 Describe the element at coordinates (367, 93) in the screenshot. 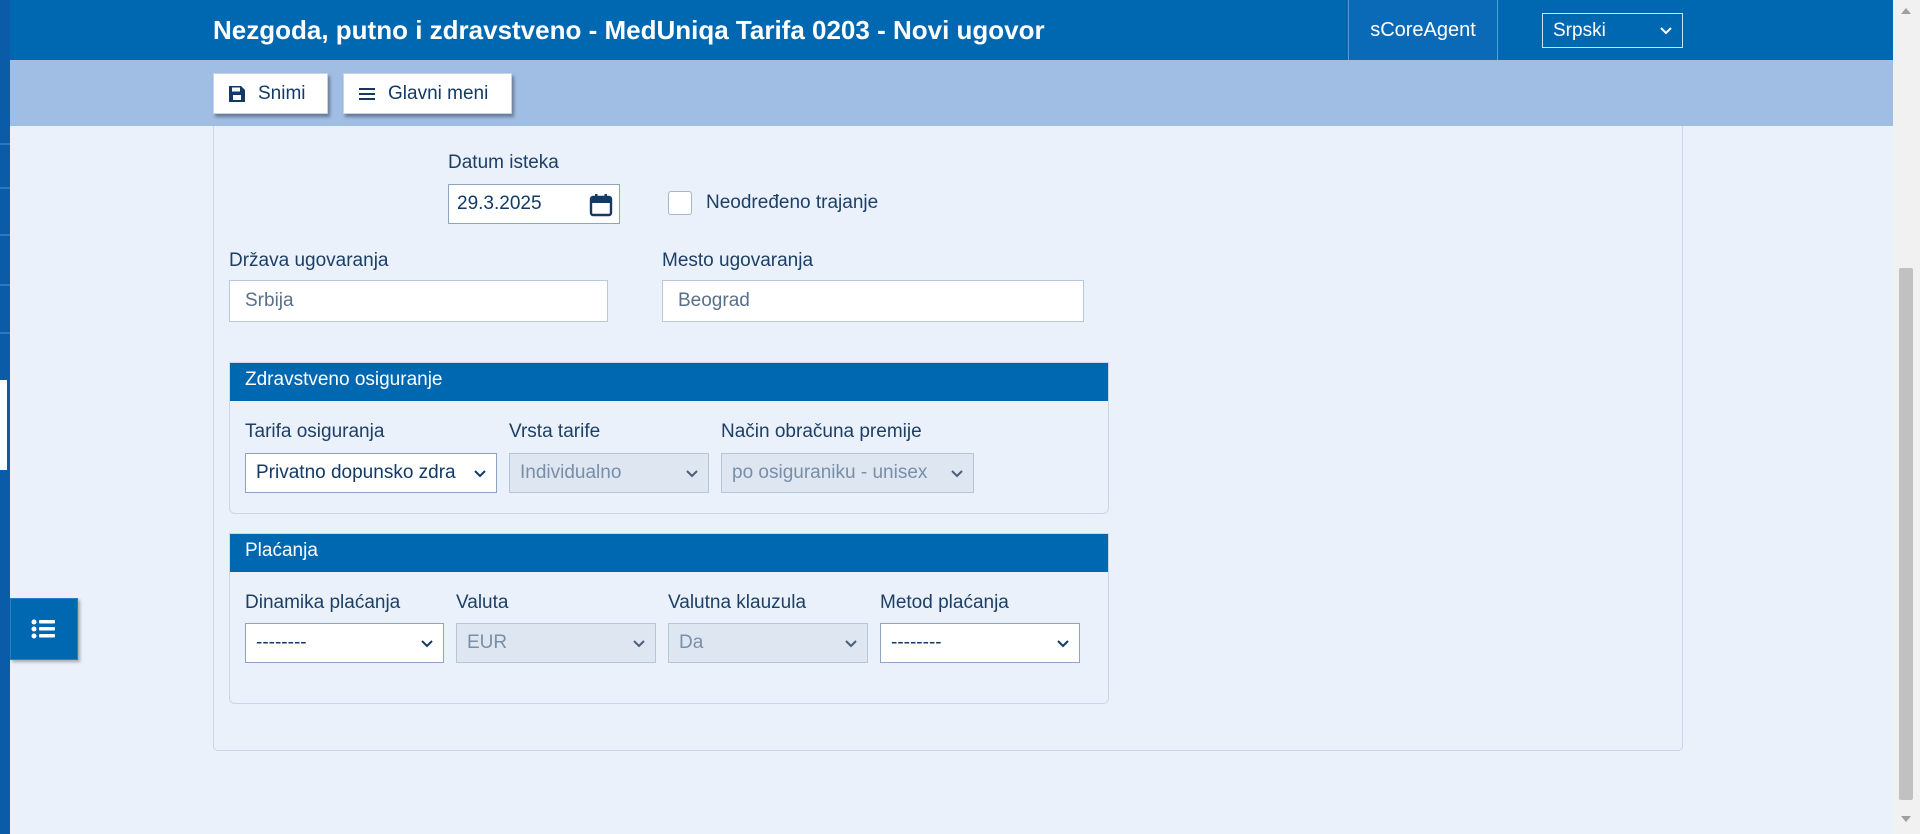

I see `menu-icon` at that location.